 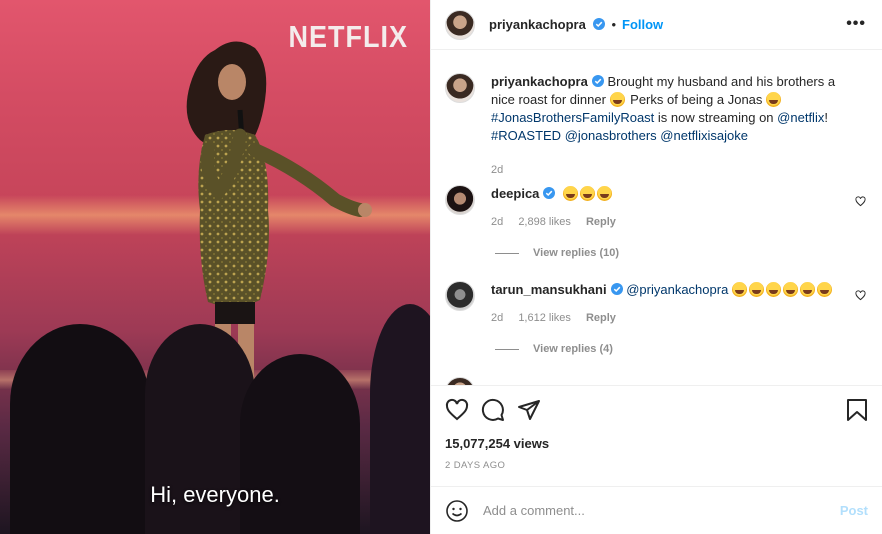 I want to click on username-label: priyankachopra, so click(x=537, y=24).